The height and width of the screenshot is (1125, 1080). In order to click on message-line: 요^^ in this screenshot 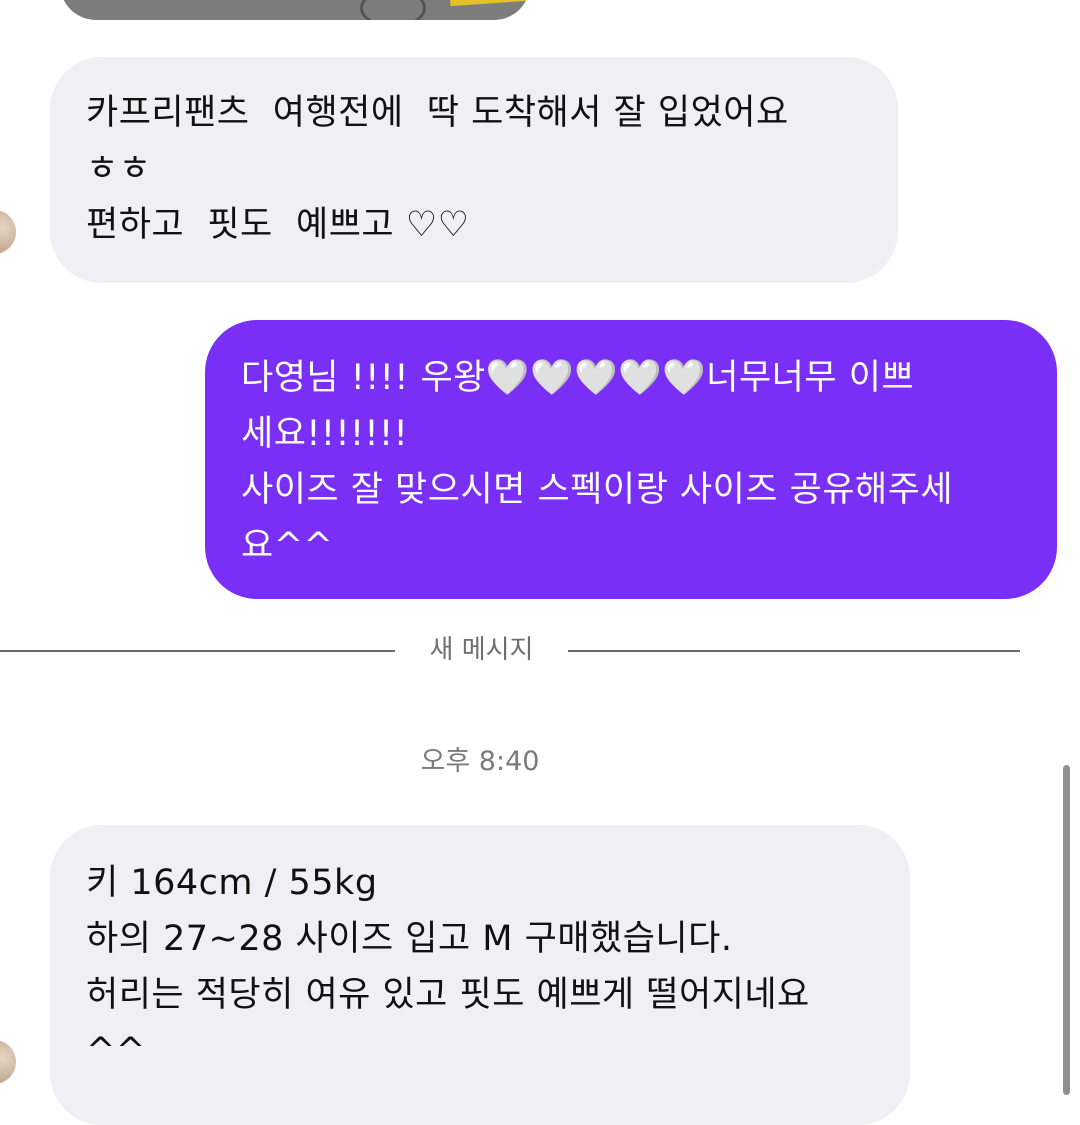, I will do `click(287, 546)`.